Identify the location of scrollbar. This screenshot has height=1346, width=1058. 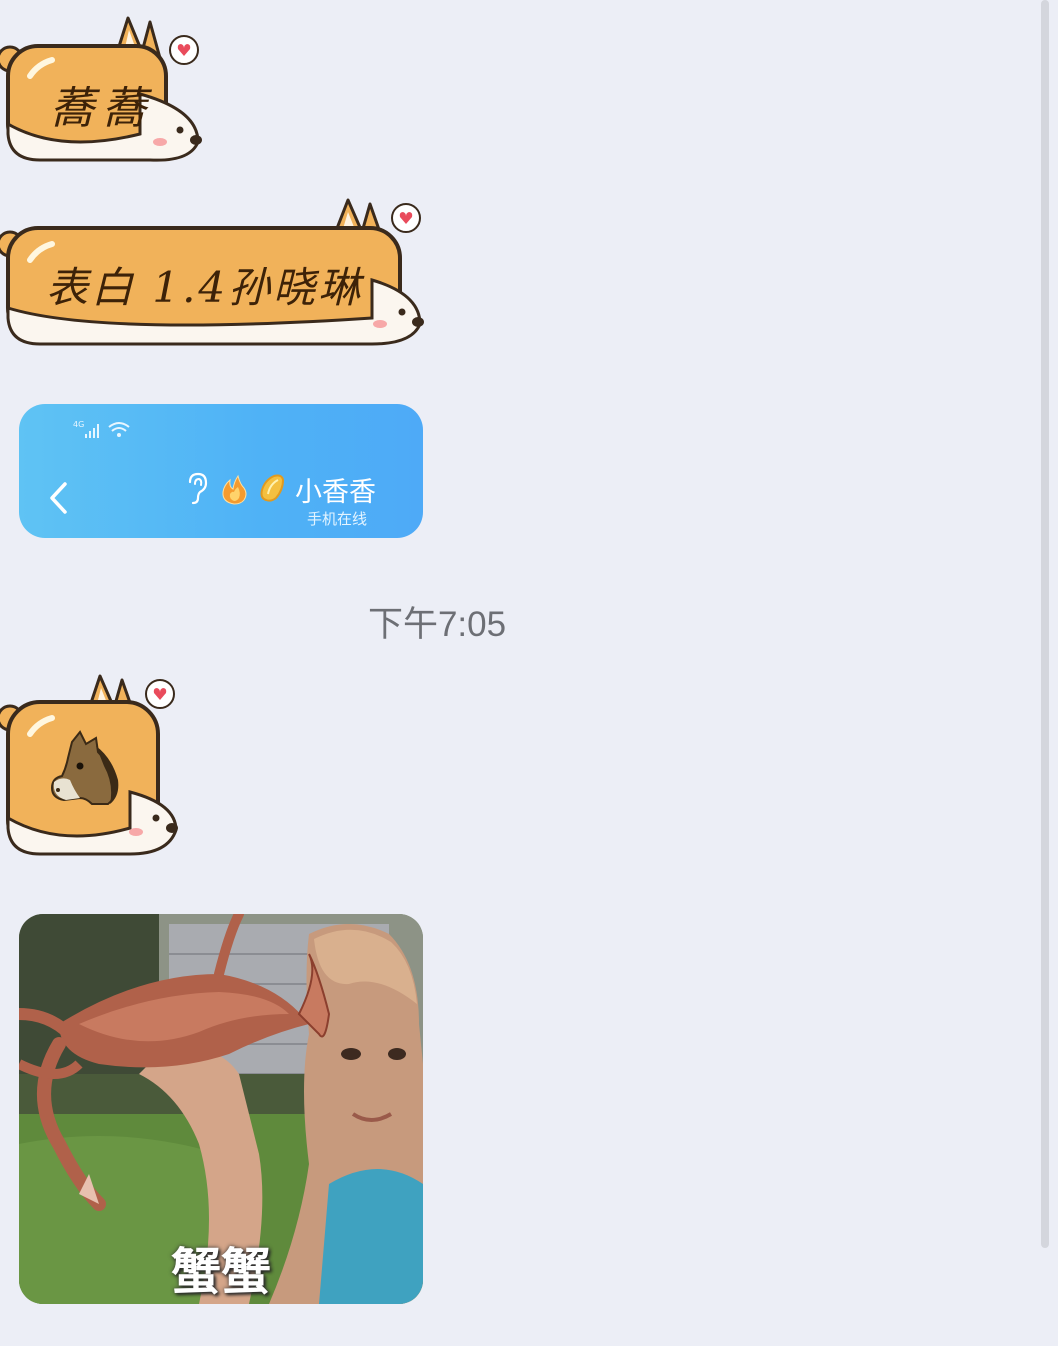
(1045, 624).